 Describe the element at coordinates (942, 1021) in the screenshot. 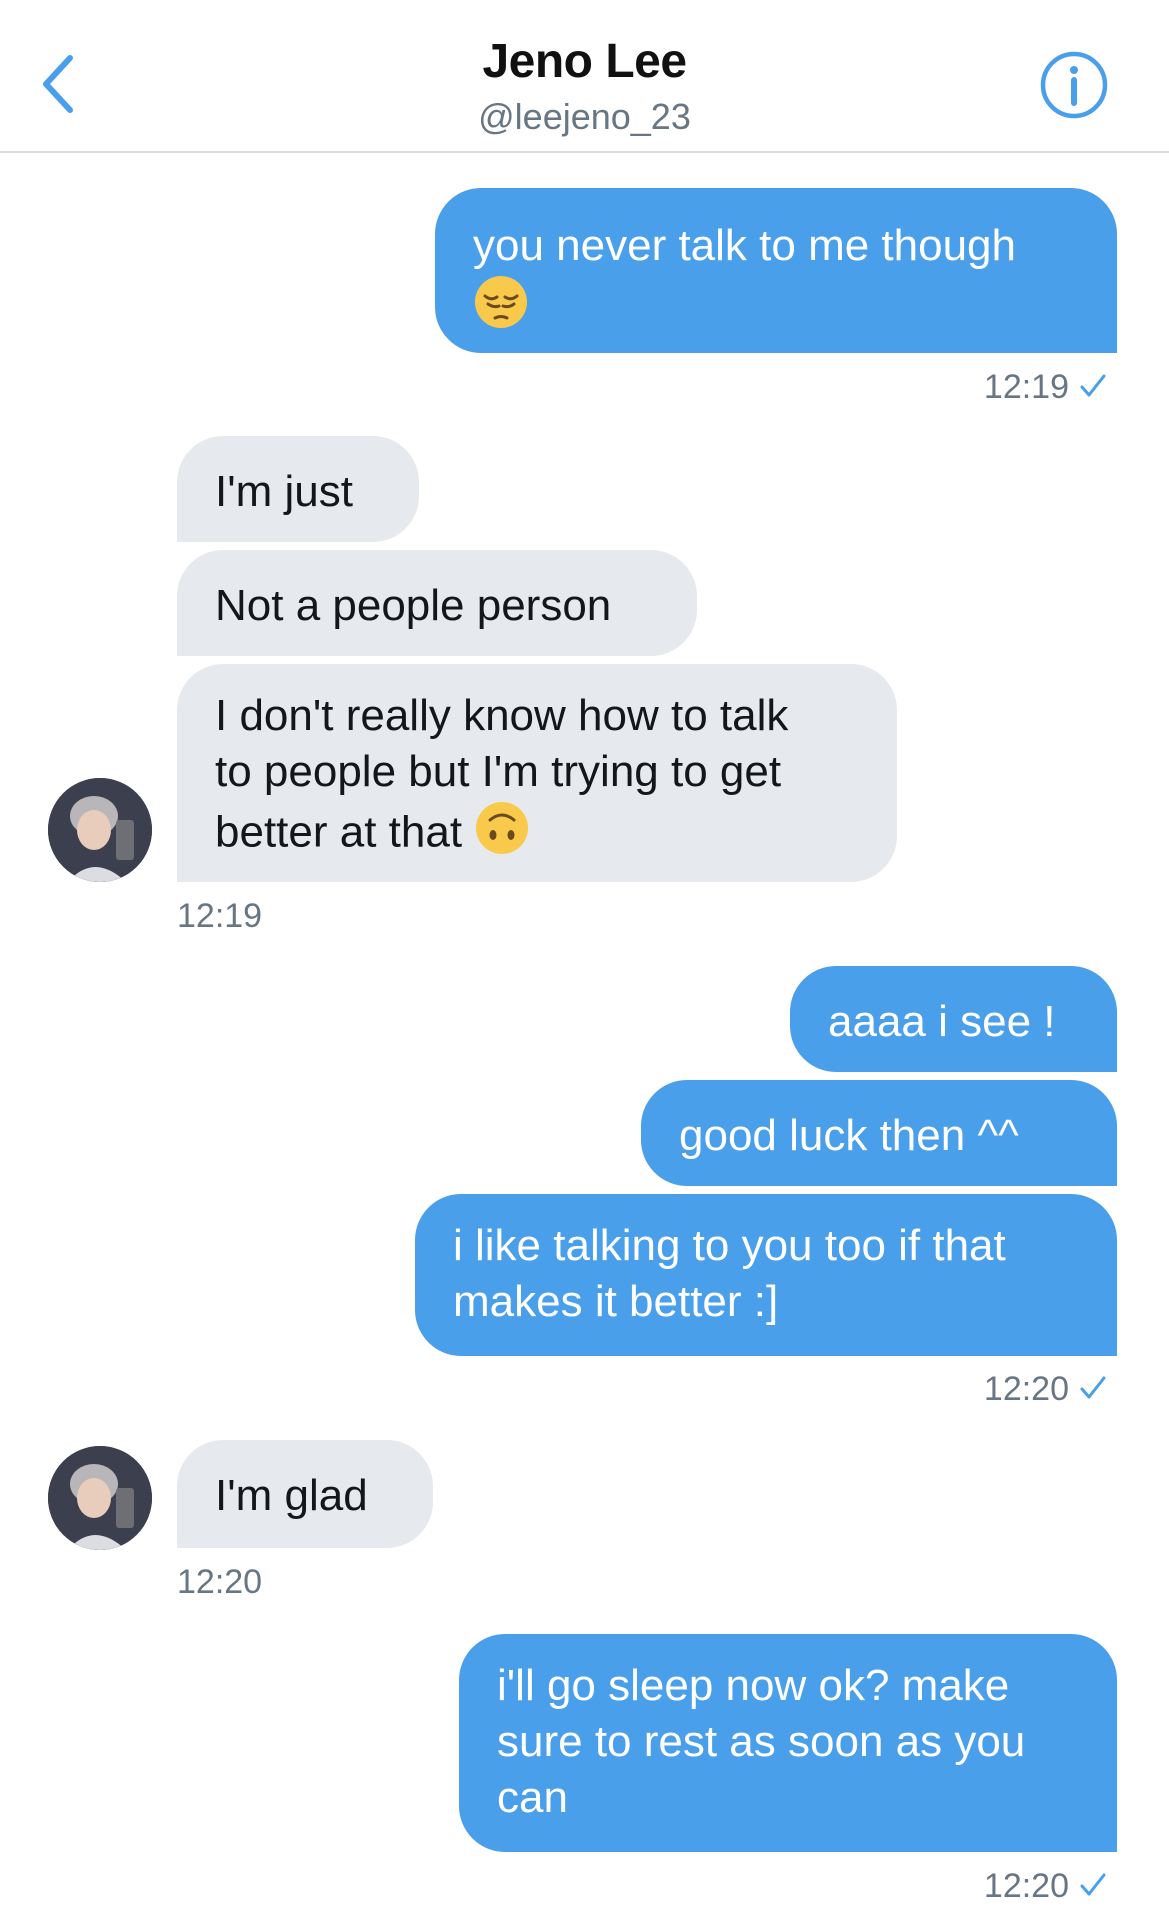

I see `message-text: aaaa i see !` at that location.